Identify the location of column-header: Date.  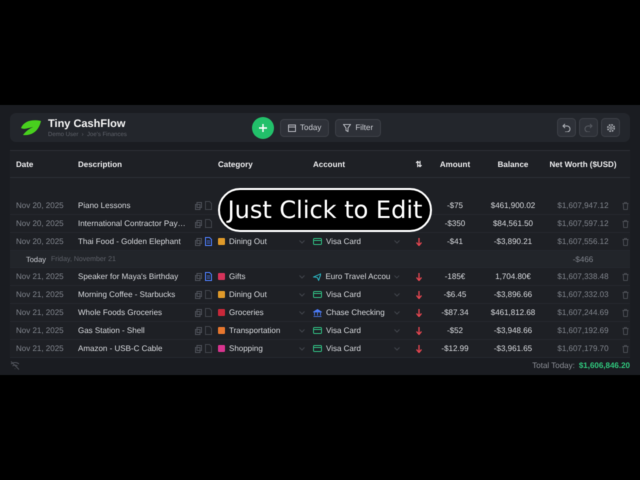
(47, 164).